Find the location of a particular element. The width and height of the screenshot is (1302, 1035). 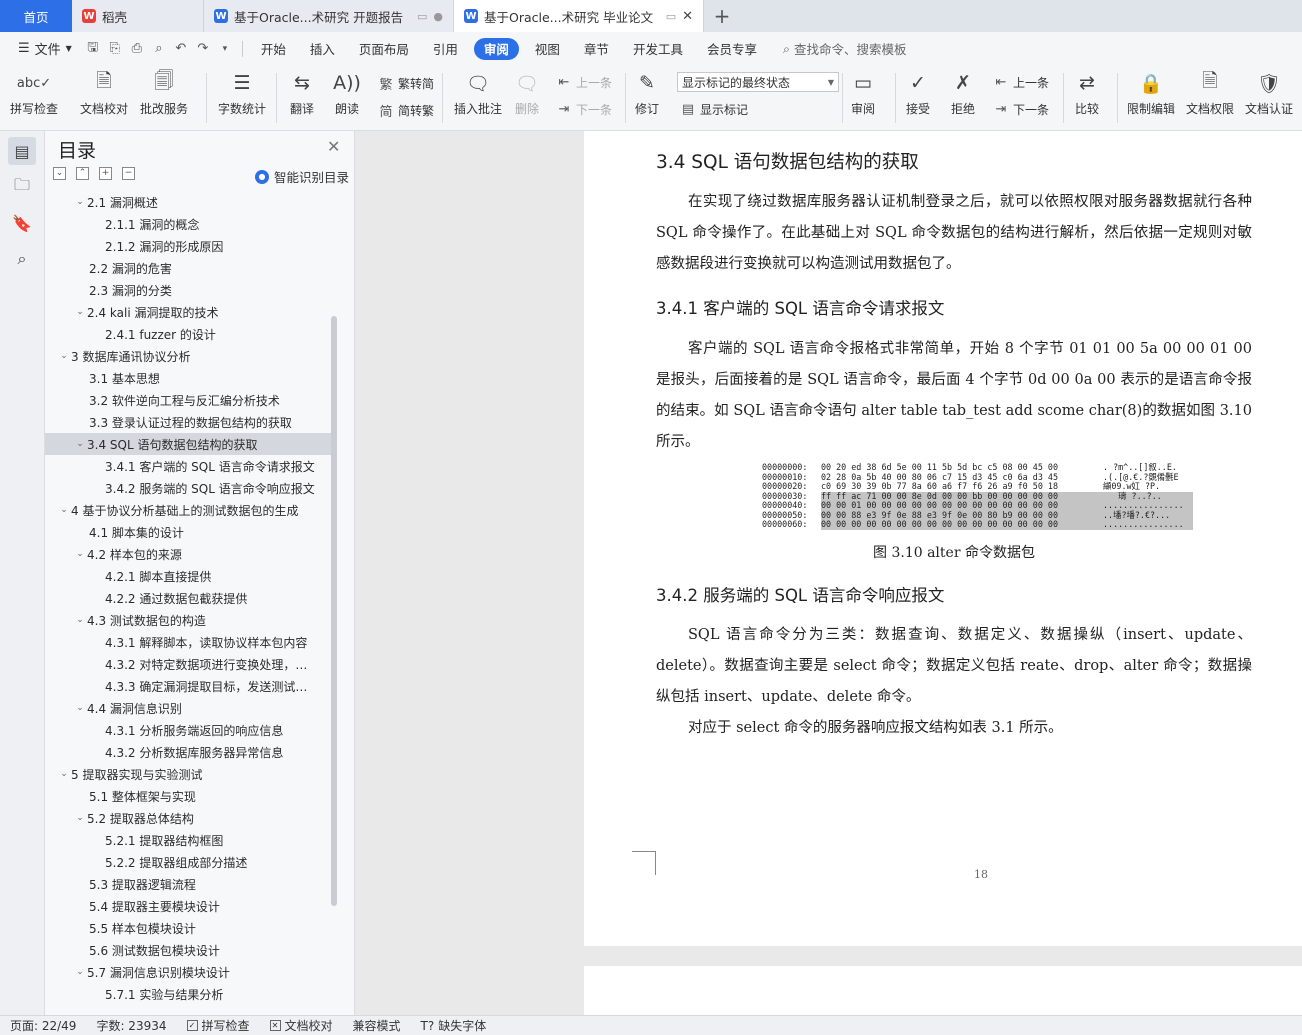

outline-item: 2.4.1 fuzzer 的设计 is located at coordinates (190, 334).